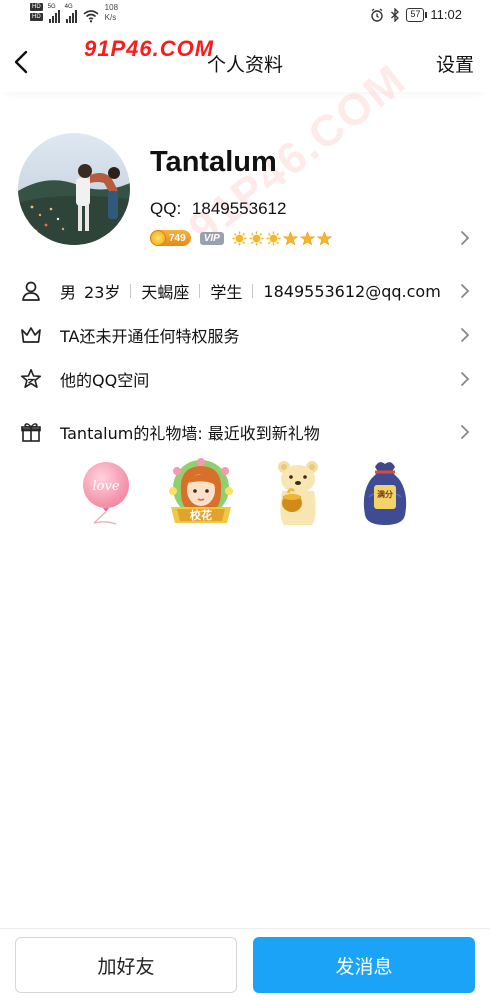 The image size is (490, 1000). What do you see at coordinates (245, 16) in the screenshot?
I see `status-bar: HD HD 5G 4G 108 K/s 57 11:02` at bounding box center [245, 16].